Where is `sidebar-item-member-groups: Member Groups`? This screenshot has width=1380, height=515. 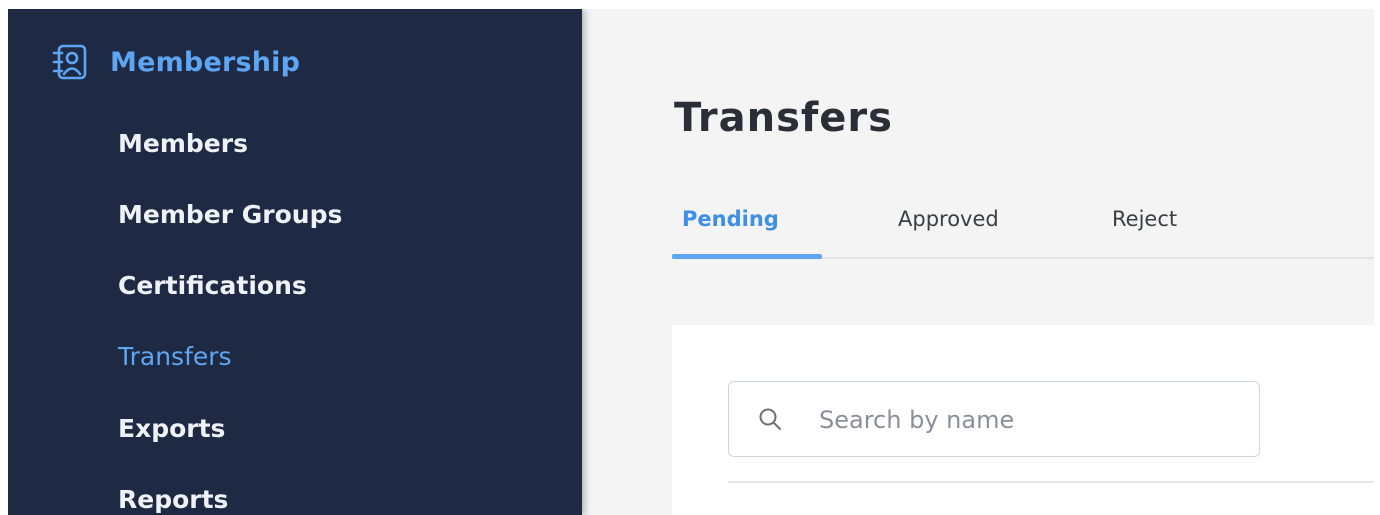 sidebar-item-member-groups: Member Groups is located at coordinates (230, 214).